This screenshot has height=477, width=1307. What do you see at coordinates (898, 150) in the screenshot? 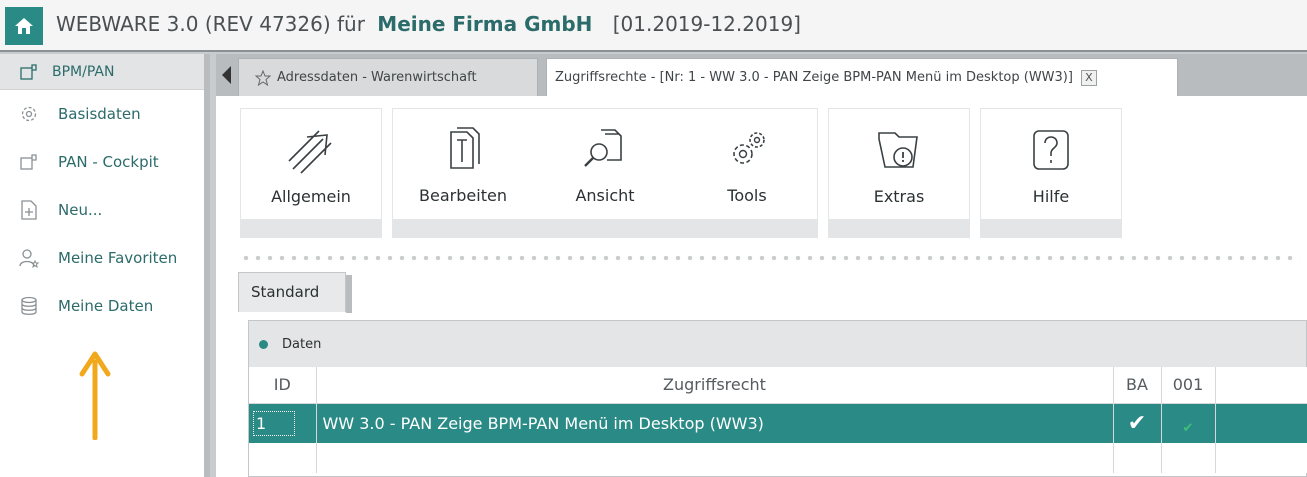
I see `folder-alert-icon` at bounding box center [898, 150].